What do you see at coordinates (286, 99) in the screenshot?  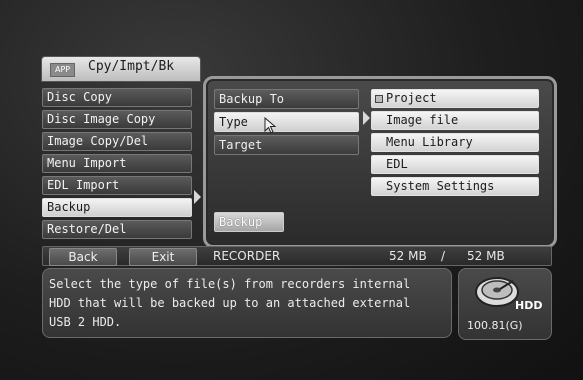 I see `setting-backup-to: Backup To` at bounding box center [286, 99].